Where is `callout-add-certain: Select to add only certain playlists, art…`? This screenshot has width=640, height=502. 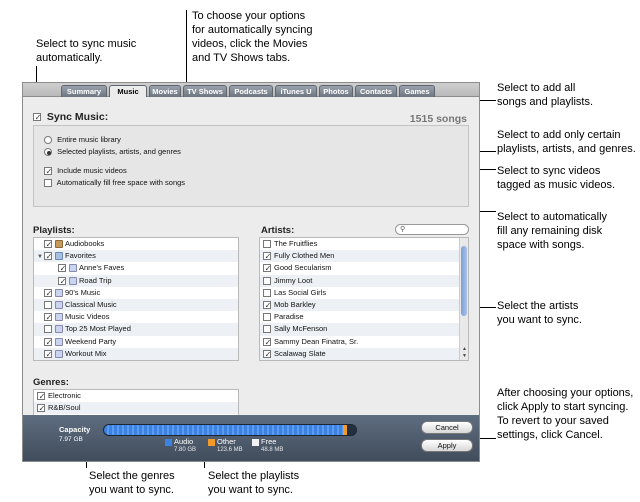 callout-add-certain: Select to add only certain playlists, art… is located at coordinates (566, 142).